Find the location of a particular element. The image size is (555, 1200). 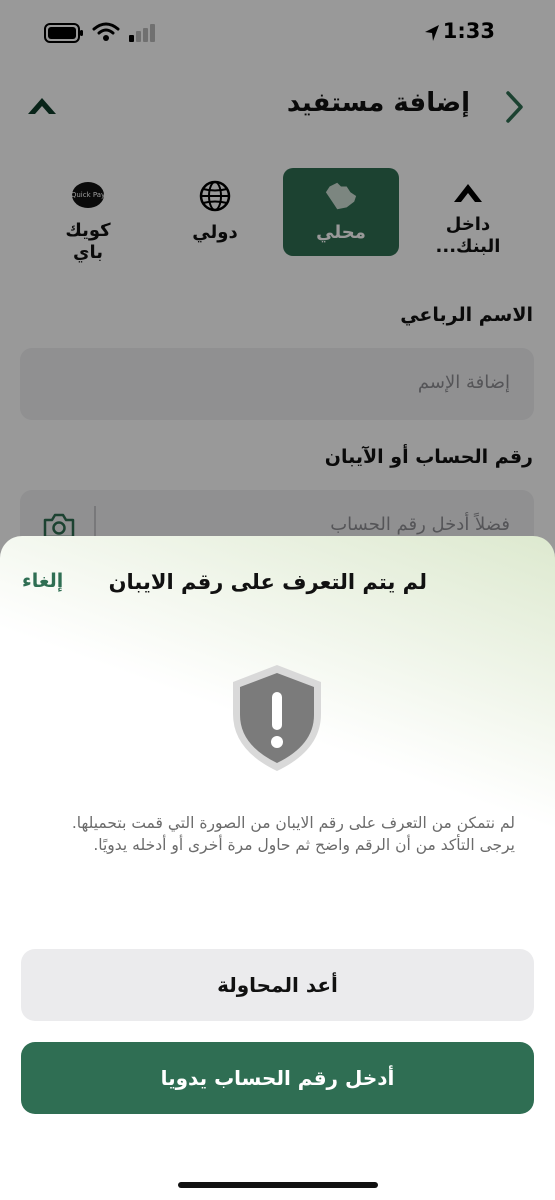

shield-exclamation-icon is located at coordinates (277, 718).